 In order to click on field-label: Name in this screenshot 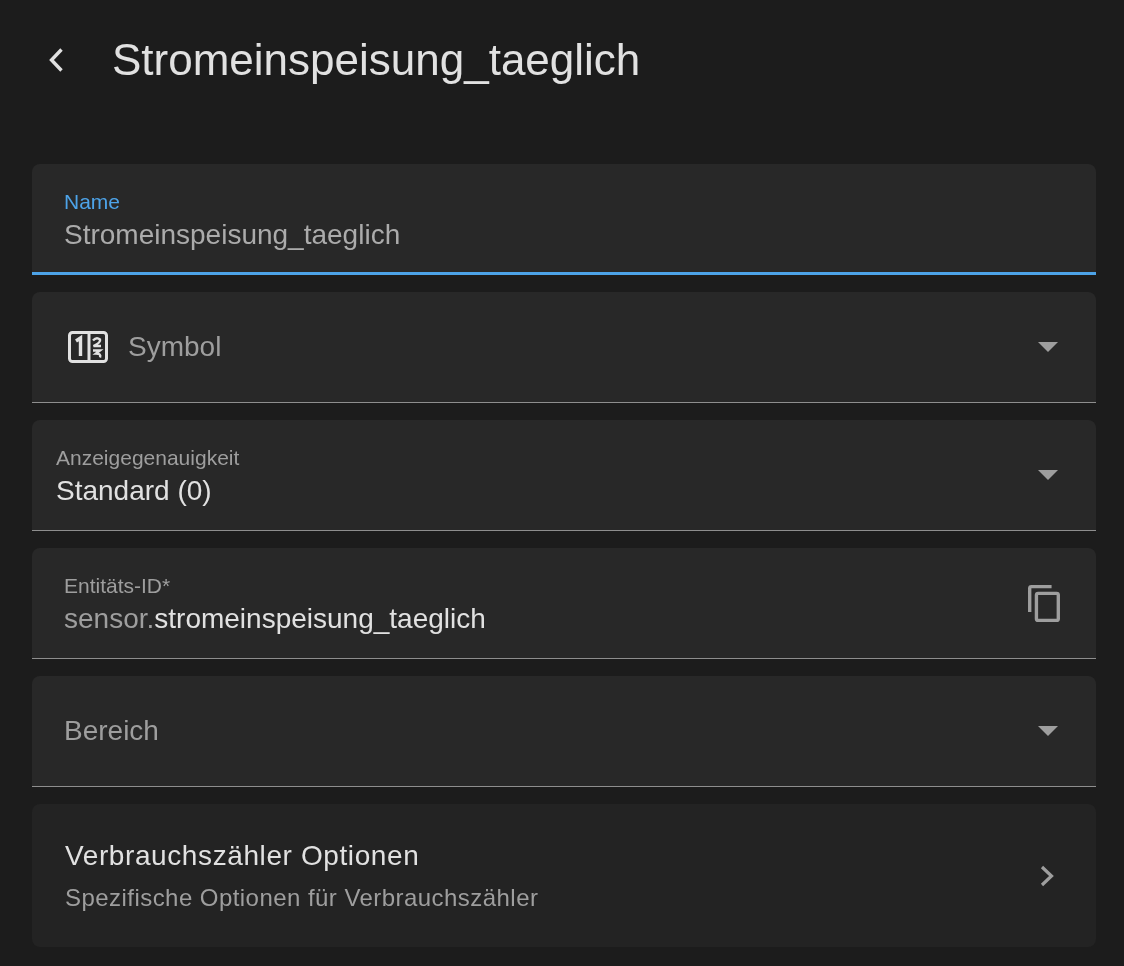, I will do `click(92, 202)`.